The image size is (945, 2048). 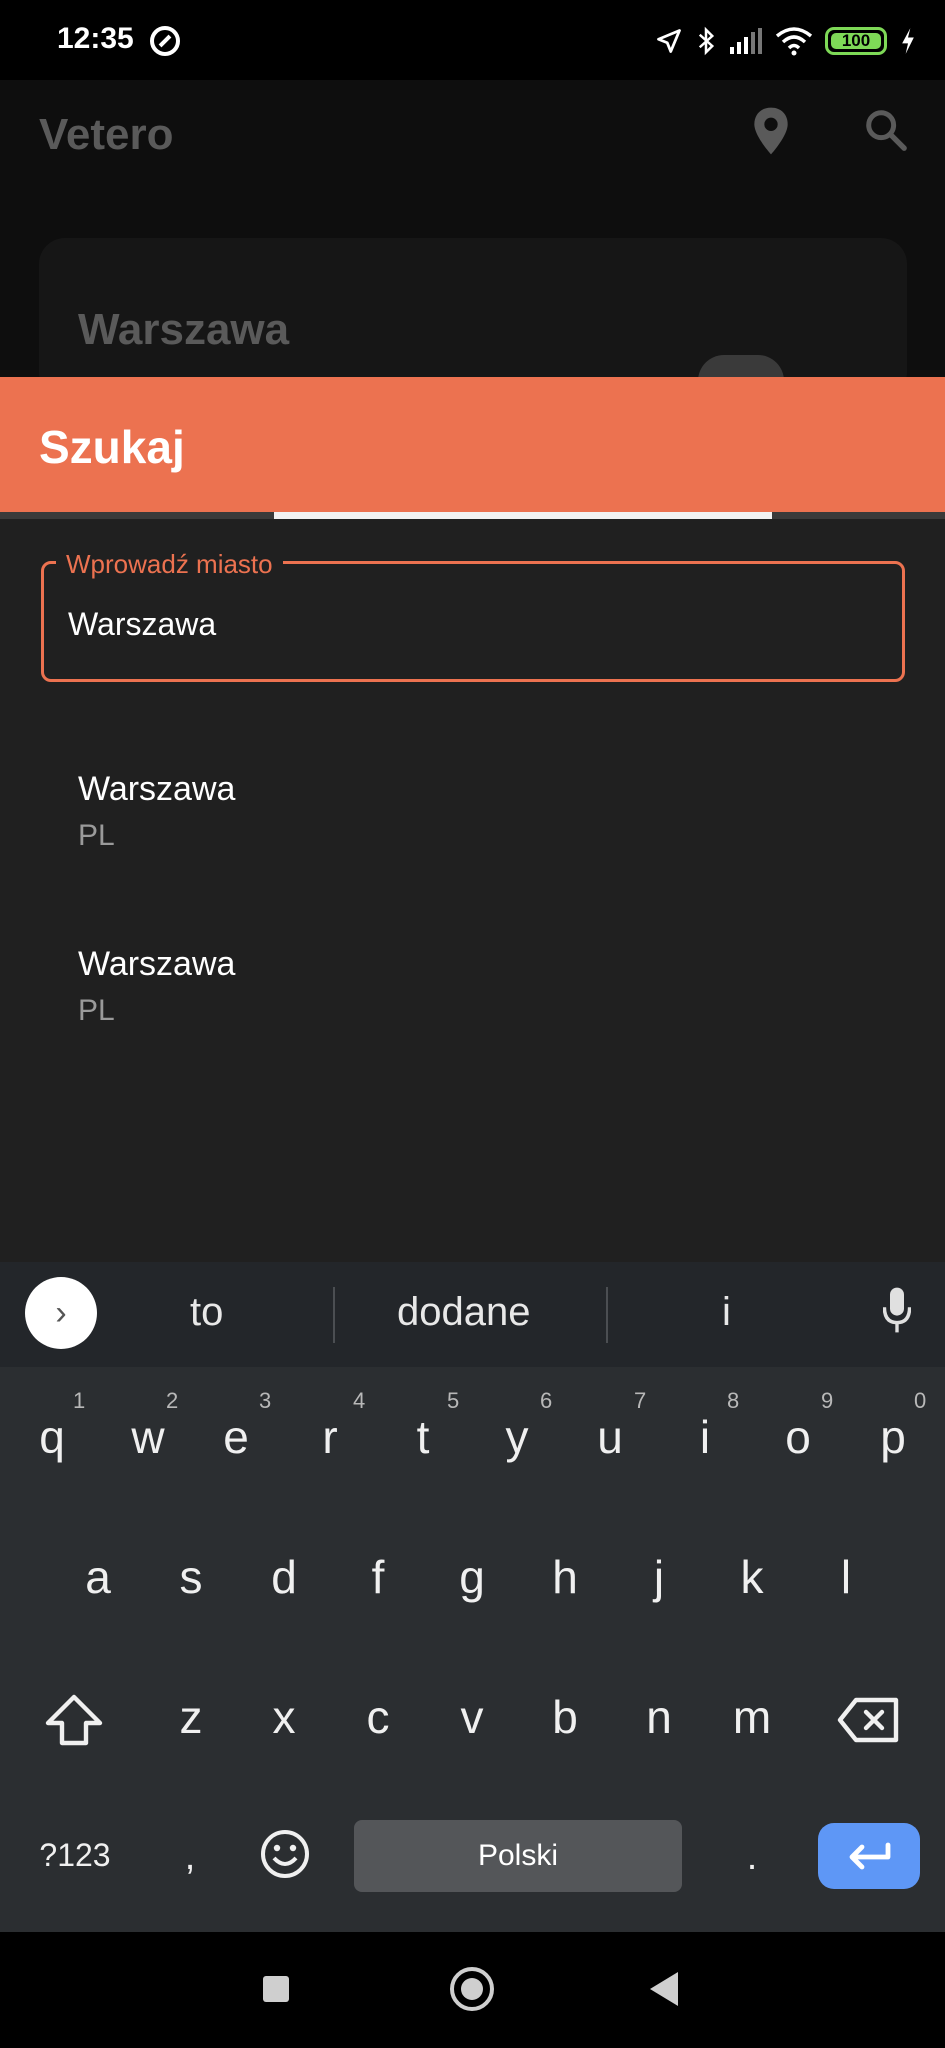 I want to click on status-icons: 100, so click(x=786, y=41).